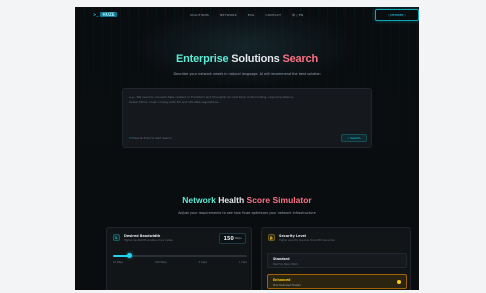 This screenshot has height=293, width=486. What do you see at coordinates (285, 264) in the screenshot?
I see `option-desc: SSL/TLS, Basic DDoS` at bounding box center [285, 264].